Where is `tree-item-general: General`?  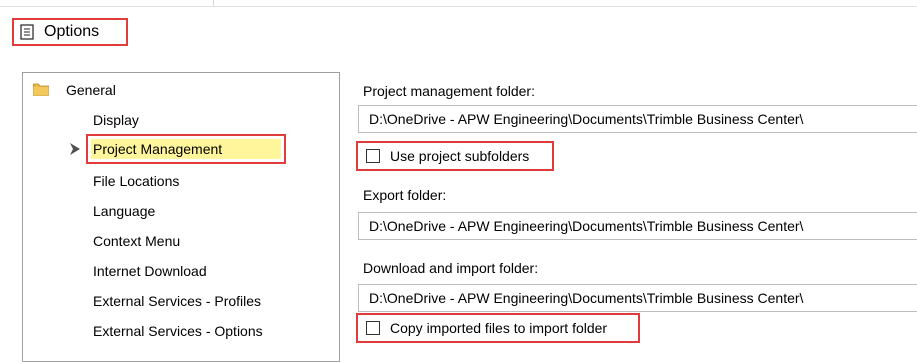 tree-item-general: General is located at coordinates (181, 90).